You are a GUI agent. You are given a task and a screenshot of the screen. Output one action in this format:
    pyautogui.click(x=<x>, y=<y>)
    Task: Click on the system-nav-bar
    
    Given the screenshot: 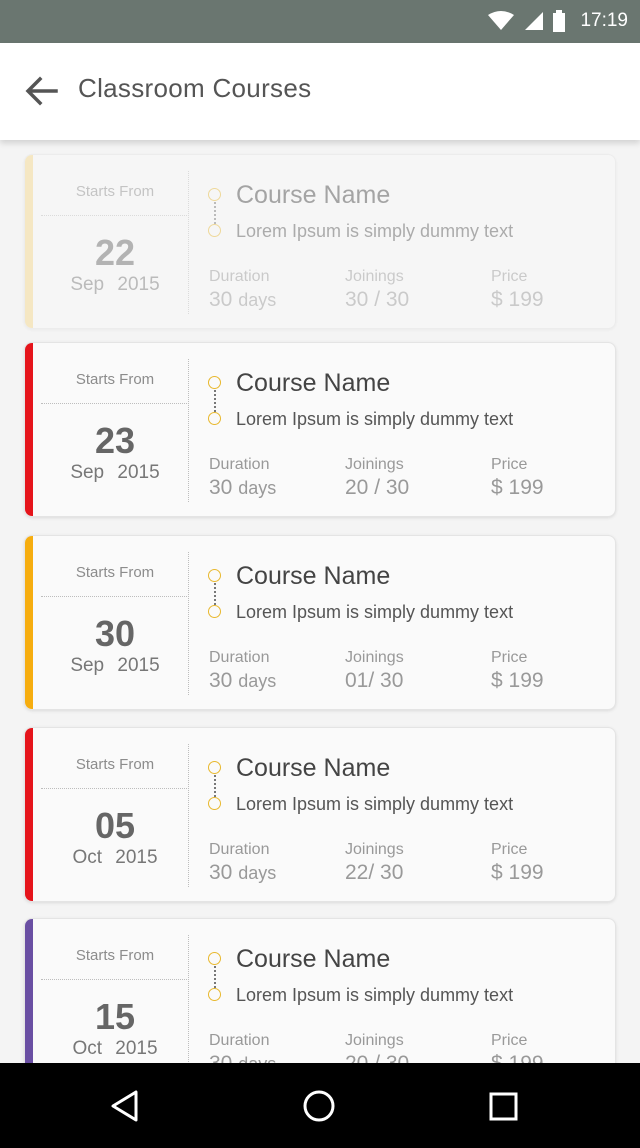 What is the action you would take?
    pyautogui.click(x=320, y=1105)
    